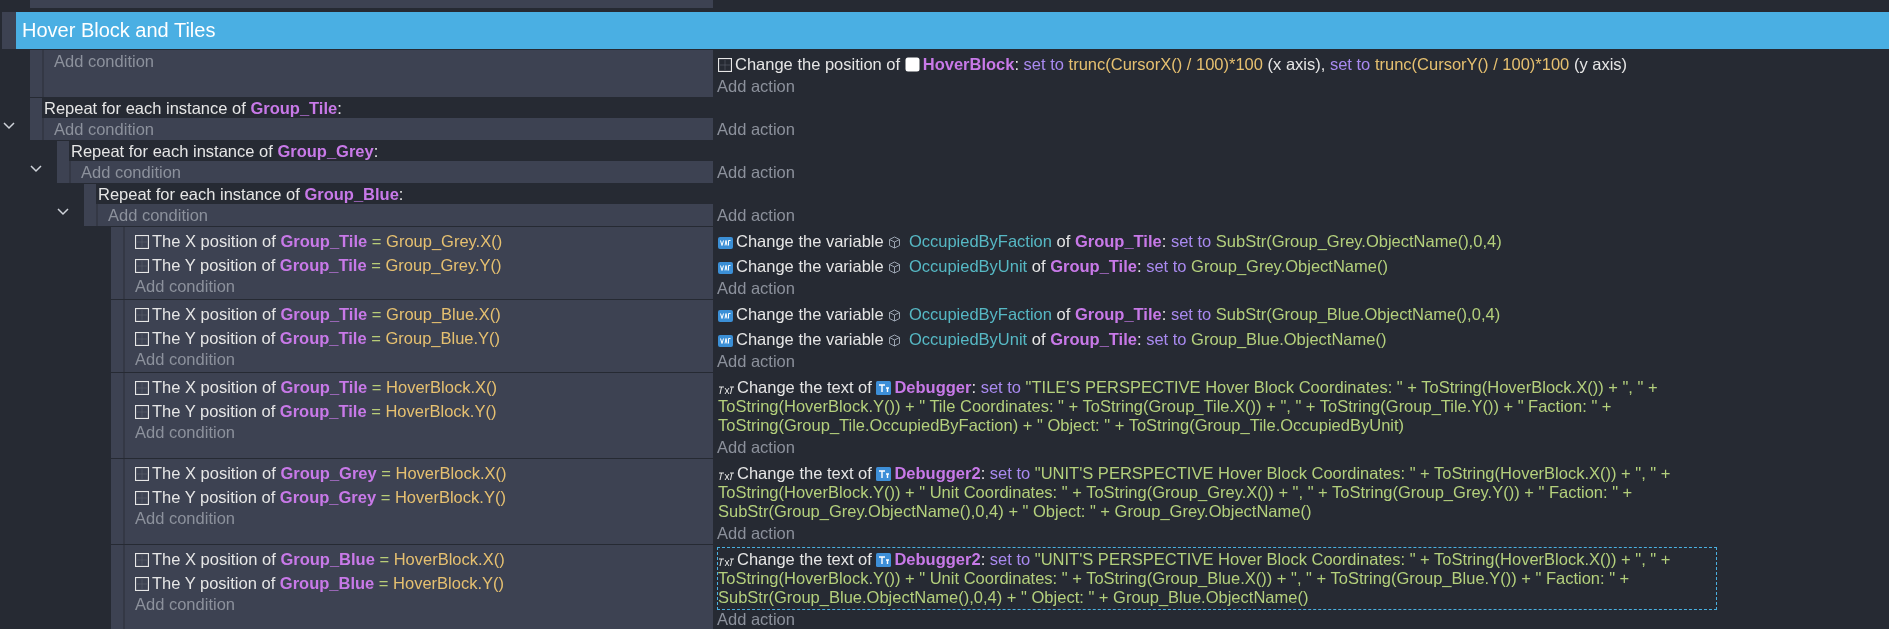 Image resolution: width=1889 pixels, height=629 pixels. Describe the element at coordinates (424, 387) in the screenshot. I see `condition: The X position of Group_Tile = HoverBlock.X()` at that location.